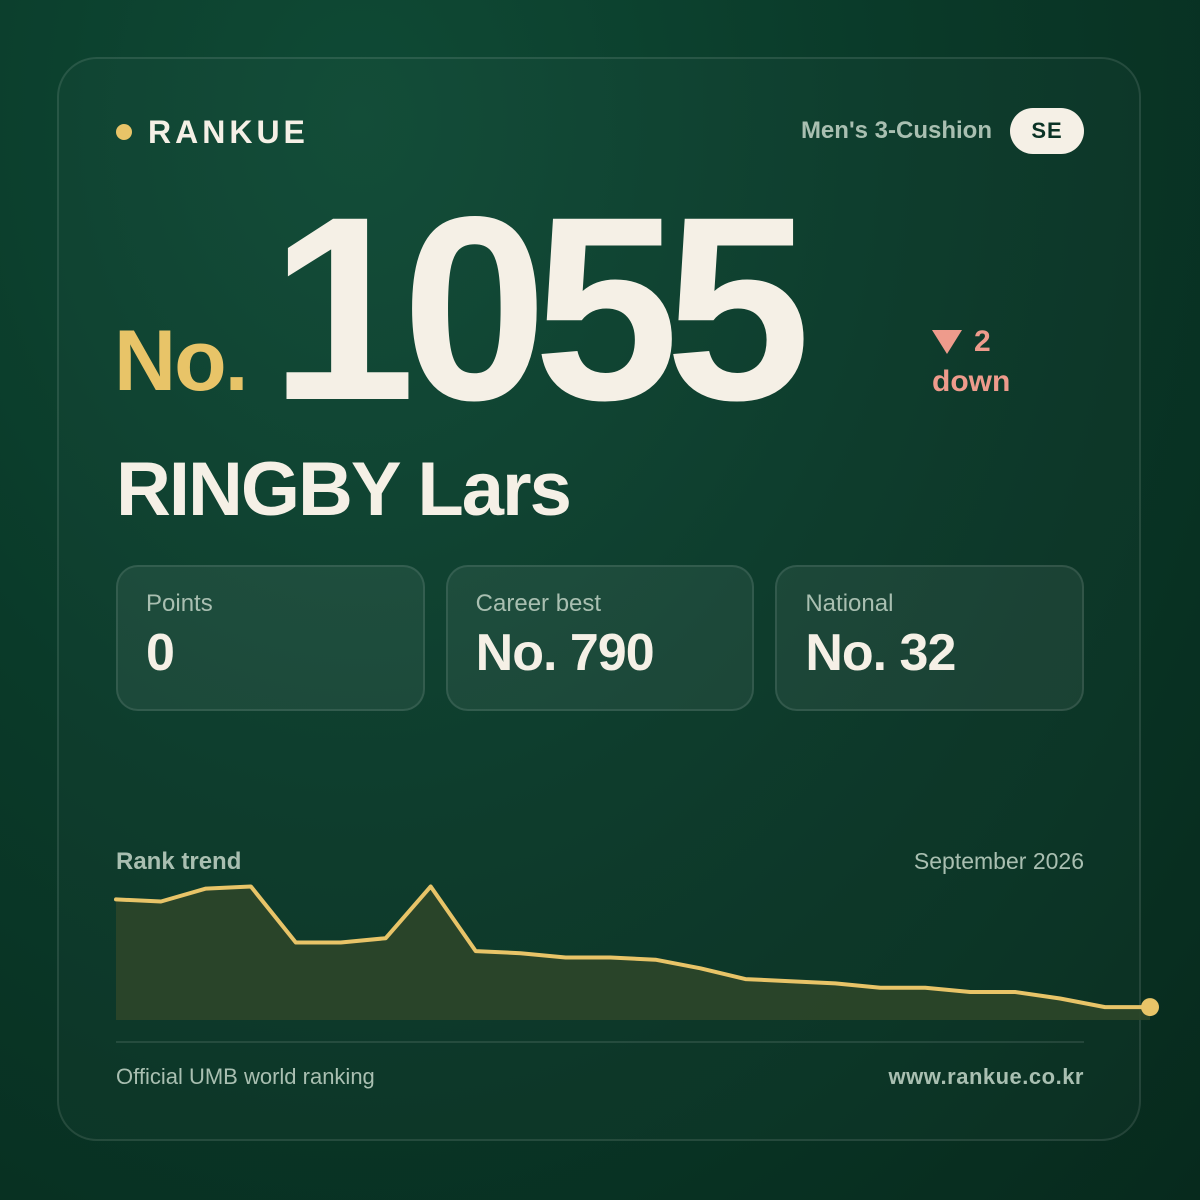 The image size is (1200, 1200). Describe the element at coordinates (986, 1077) in the screenshot. I see `website-link: www.rankue.co.kr` at that location.